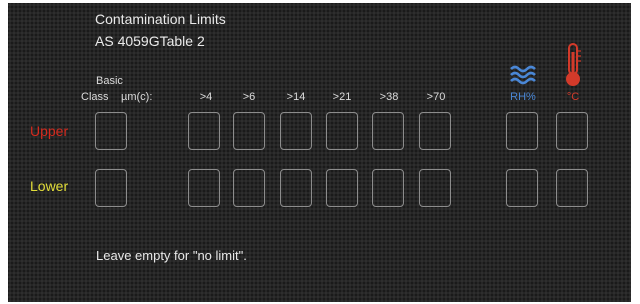 The height and width of the screenshot is (304, 640). Describe the element at coordinates (388, 131) in the screenshot. I see `upper-size-38-field` at that location.